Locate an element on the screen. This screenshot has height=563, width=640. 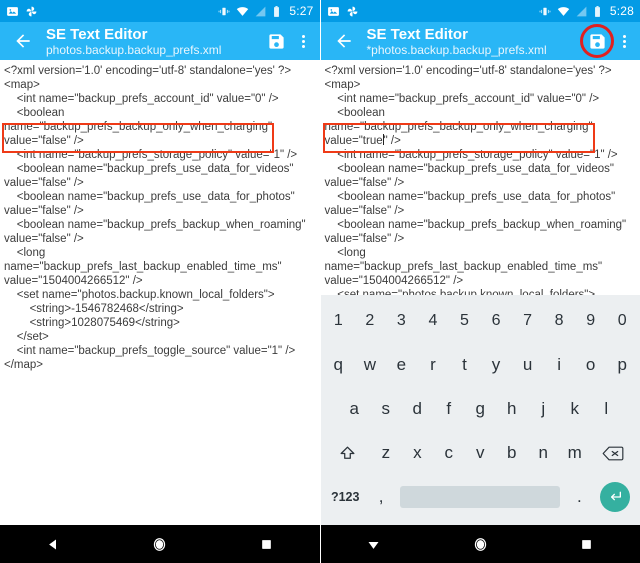
key-enter is located at coordinates (615, 497).